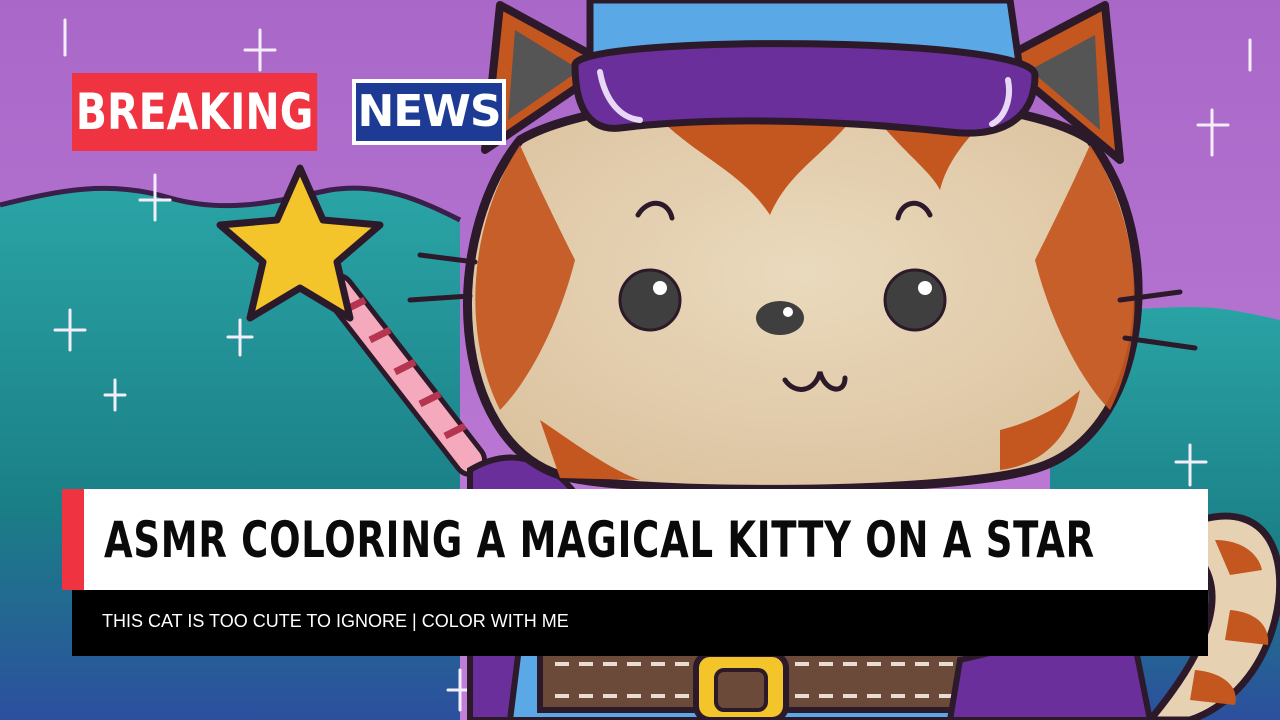 This screenshot has width=1280, height=720. I want to click on headline-text: ASMR COLORING A MAGICAL KITTY ON A STAR, so click(599, 540).